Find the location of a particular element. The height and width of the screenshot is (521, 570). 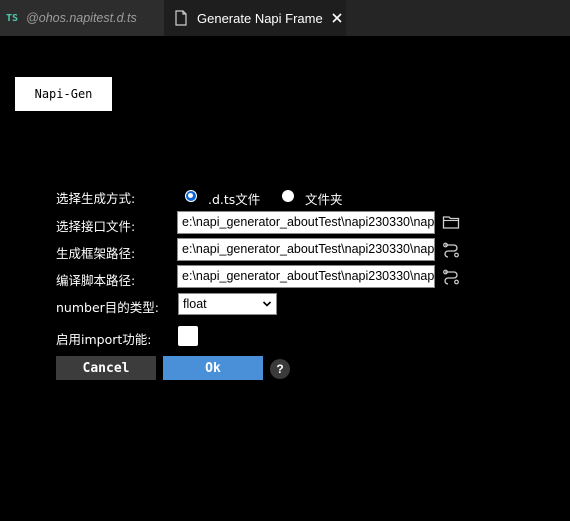

tab-title: Generate Napi Frame is located at coordinates (260, 18).